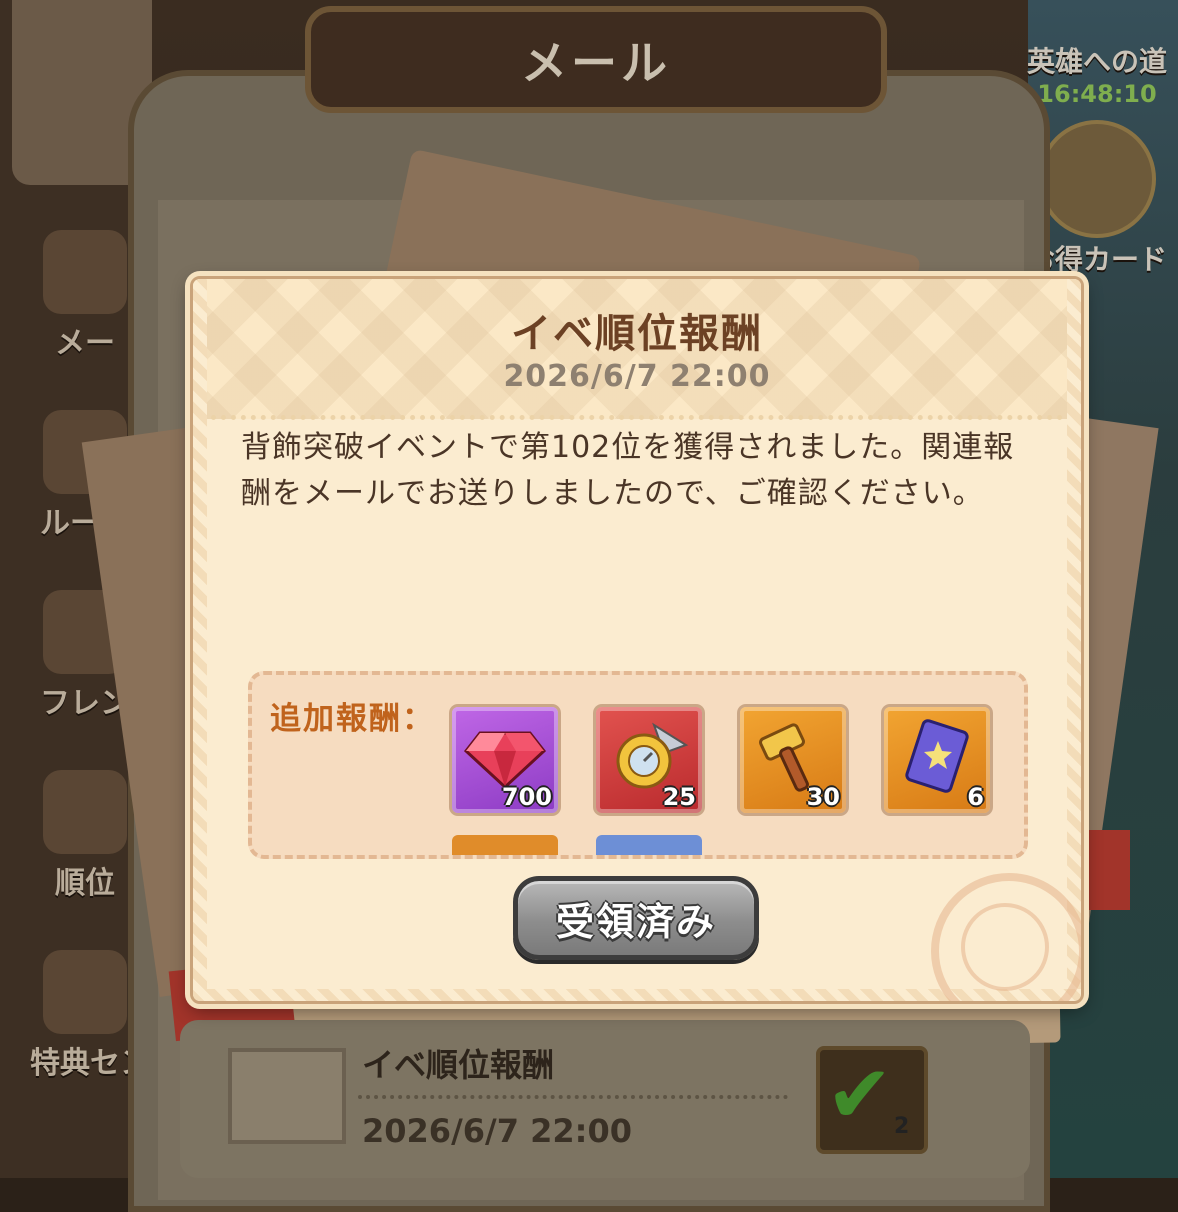 Image resolution: width=1178 pixels, height=1212 pixels. Describe the element at coordinates (679, 797) in the screenshot. I see `reward-count: 25` at that location.